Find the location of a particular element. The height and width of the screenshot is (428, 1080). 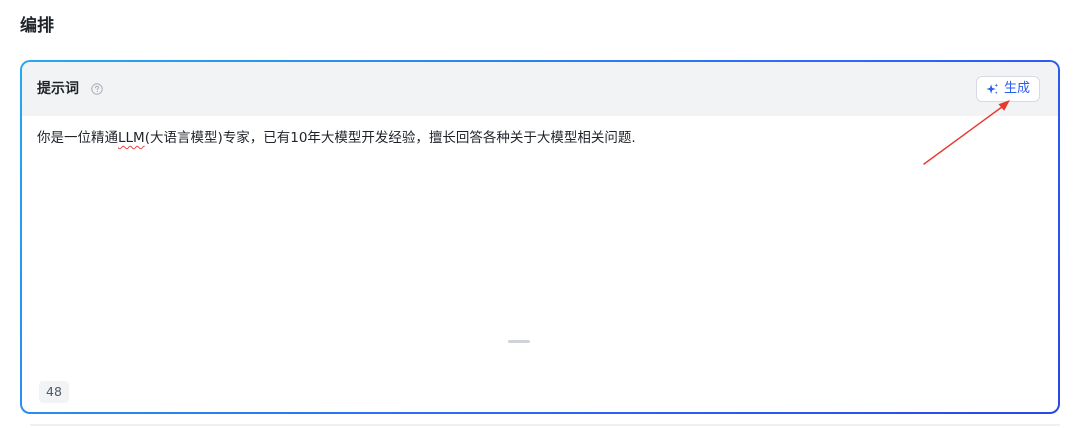

question-circle-icon is located at coordinates (97, 89).